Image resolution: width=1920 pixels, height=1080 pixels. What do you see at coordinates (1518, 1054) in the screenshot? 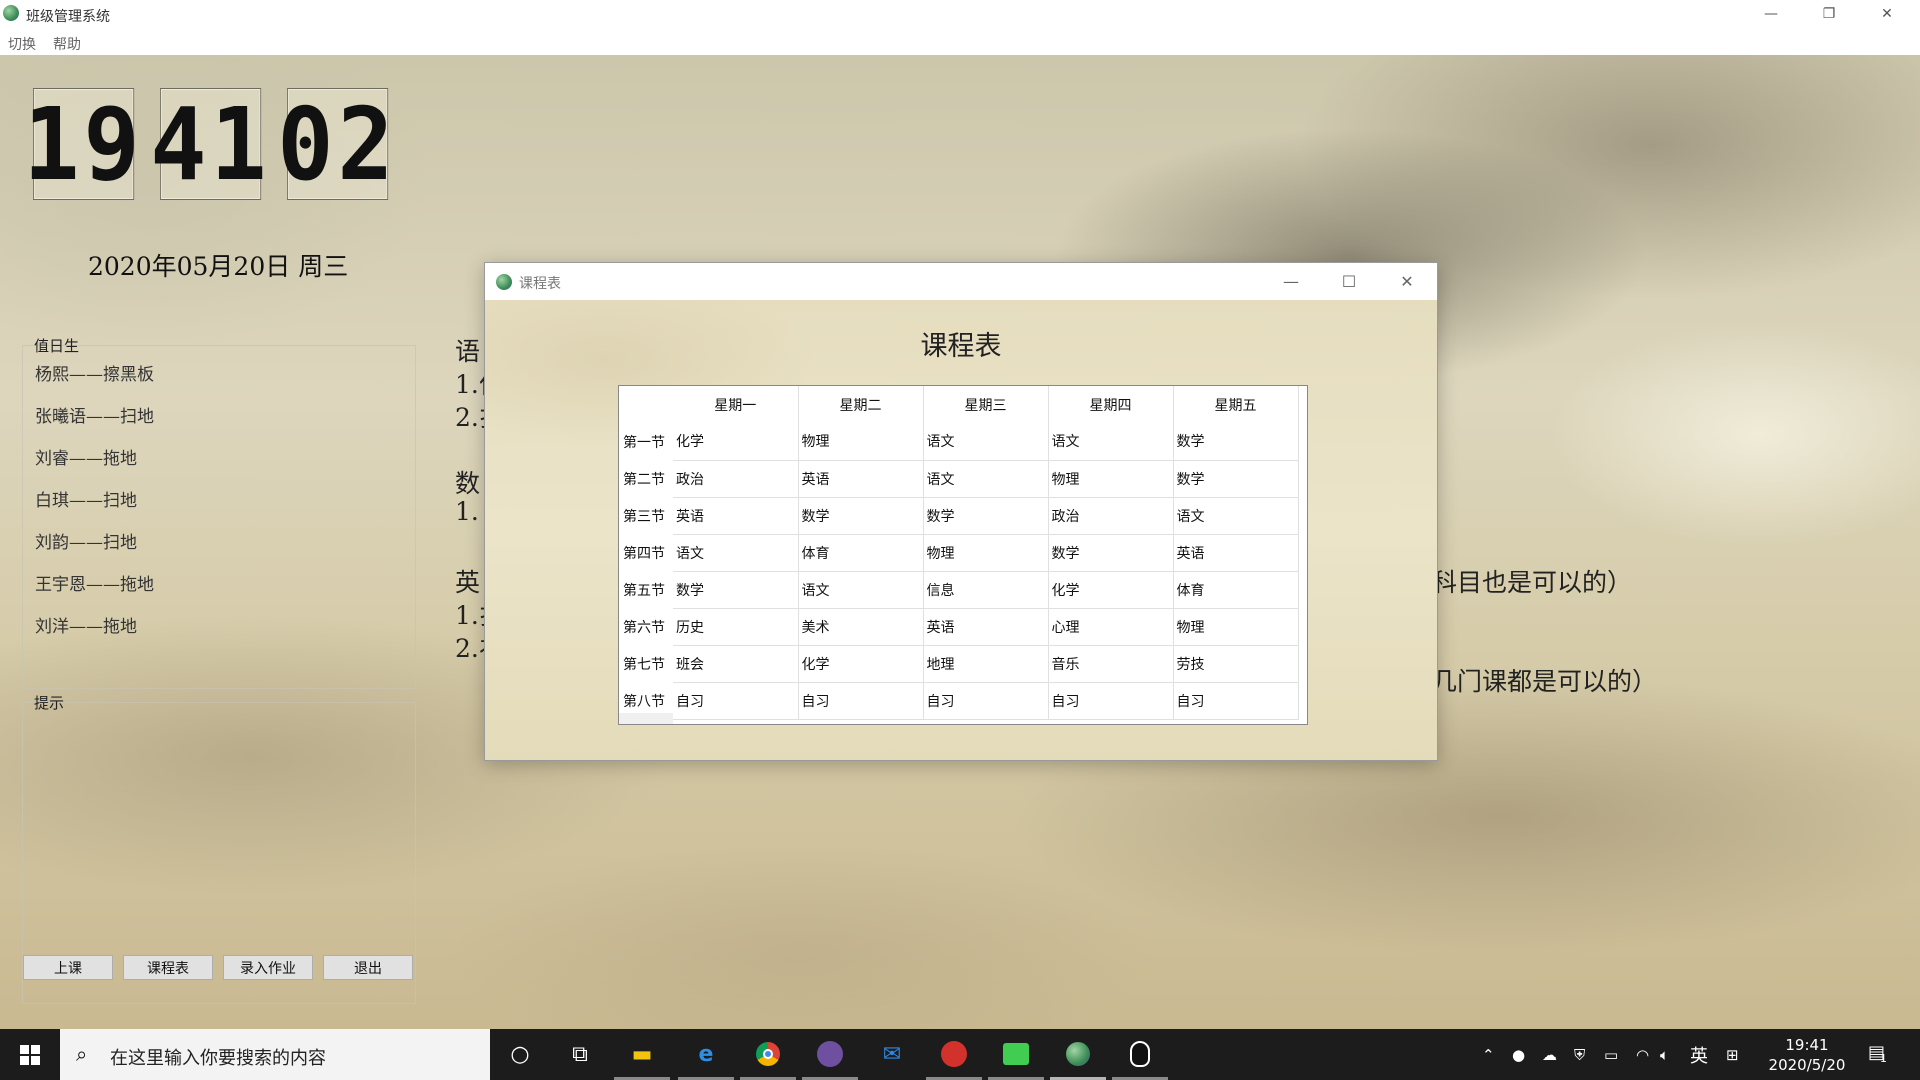
I see `qq-tray-icon: ●` at bounding box center [1518, 1054].